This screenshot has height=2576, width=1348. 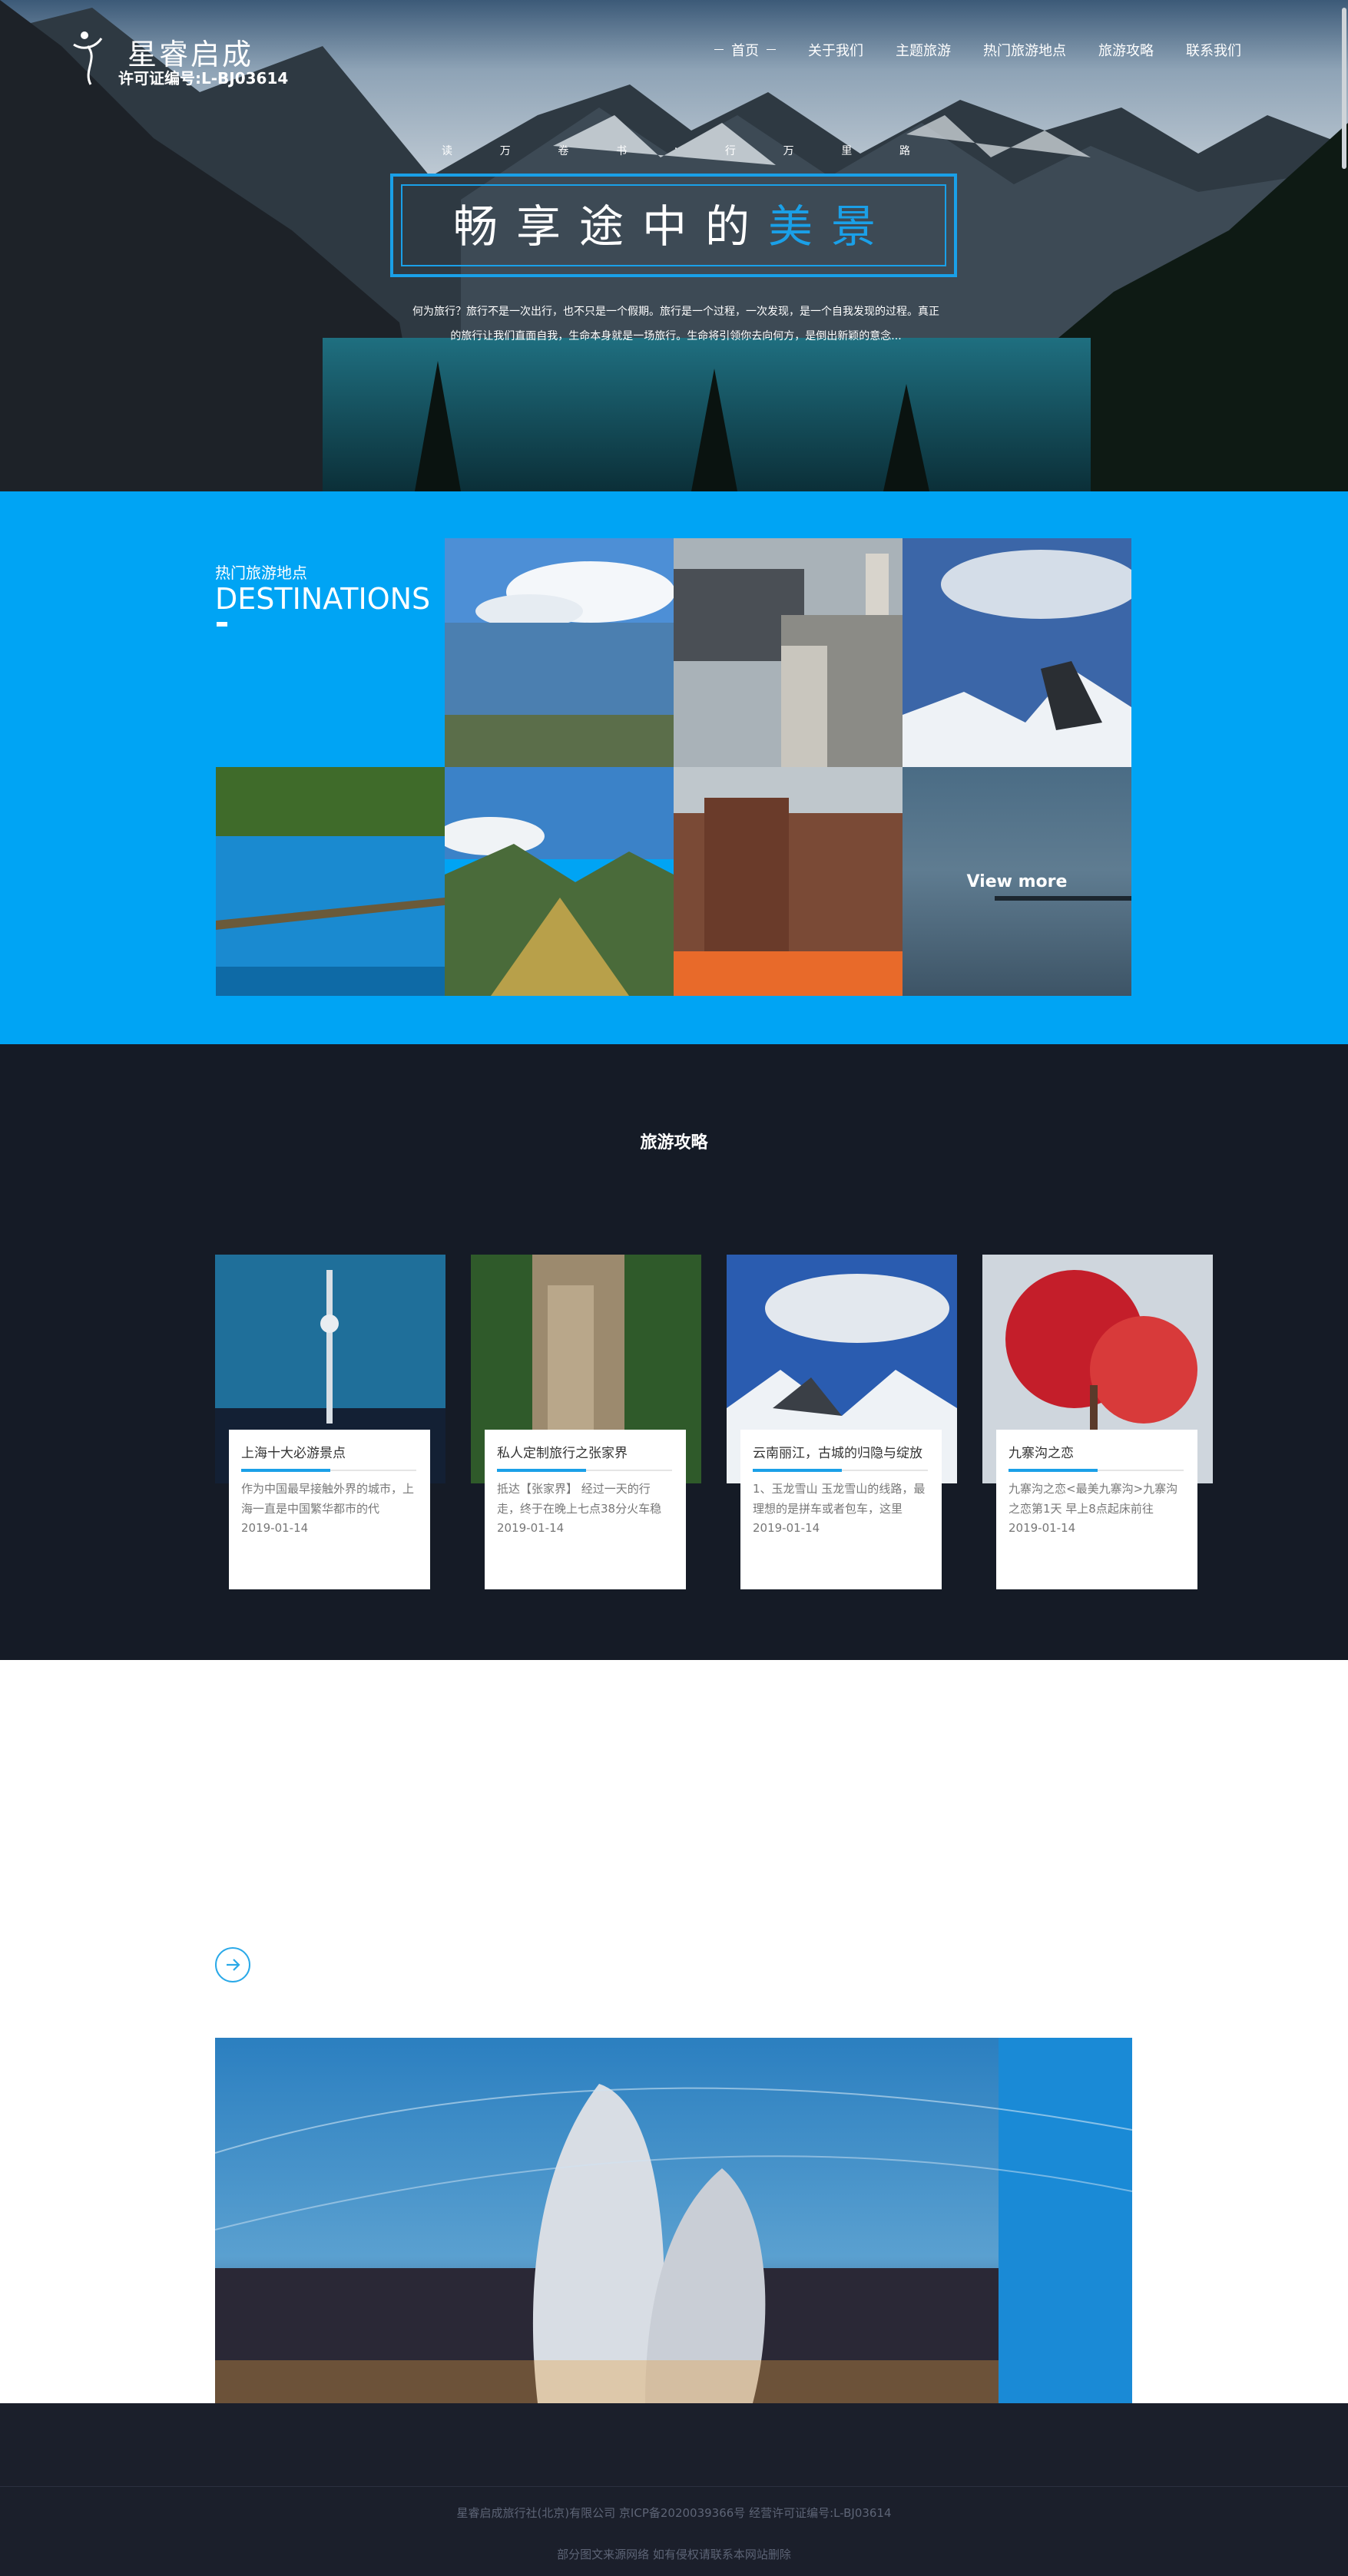 What do you see at coordinates (788, 881) in the screenshot?
I see `destination-tile-buddha` at bounding box center [788, 881].